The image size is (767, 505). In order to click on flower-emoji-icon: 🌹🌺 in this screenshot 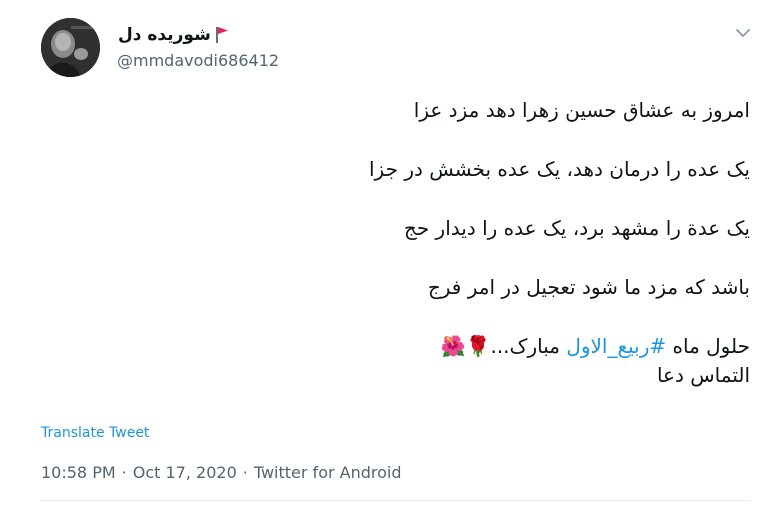, I will do `click(465, 346)`.